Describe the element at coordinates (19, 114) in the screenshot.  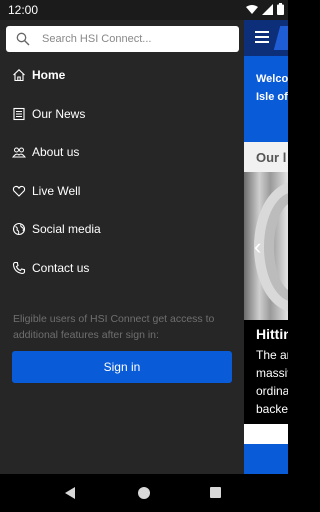
I see `newspaper-icon` at that location.